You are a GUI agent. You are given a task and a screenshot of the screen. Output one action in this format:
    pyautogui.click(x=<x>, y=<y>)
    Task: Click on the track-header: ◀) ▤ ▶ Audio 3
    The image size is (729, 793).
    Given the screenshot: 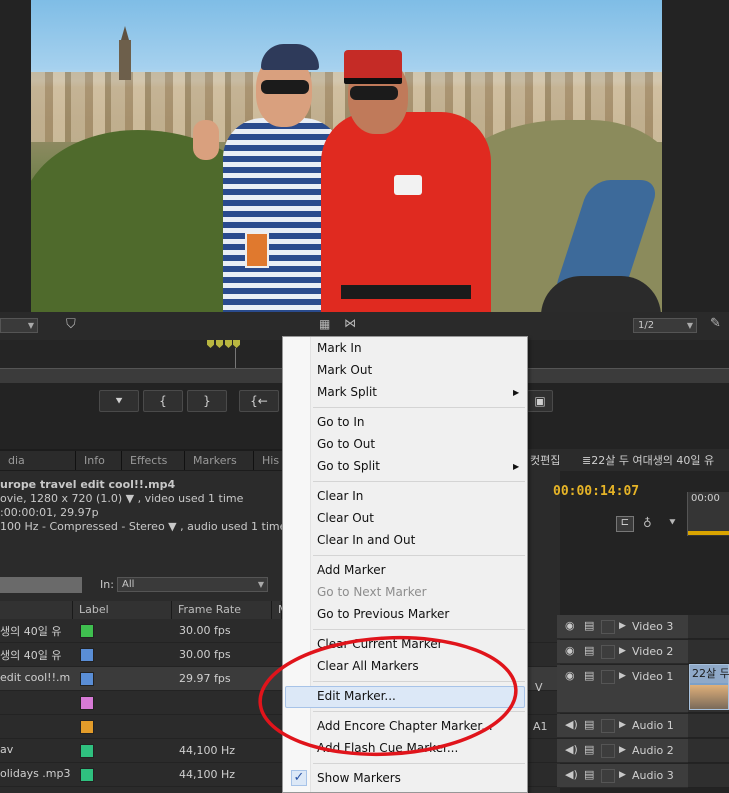 What is the action you would take?
    pyautogui.click(x=622, y=776)
    